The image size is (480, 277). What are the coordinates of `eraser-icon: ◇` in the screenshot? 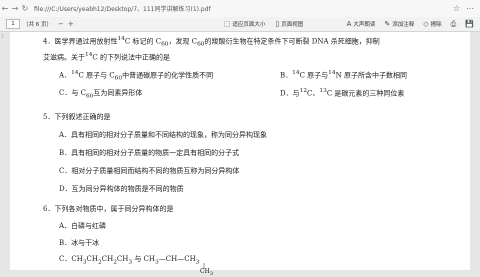 It's located at (426, 24).